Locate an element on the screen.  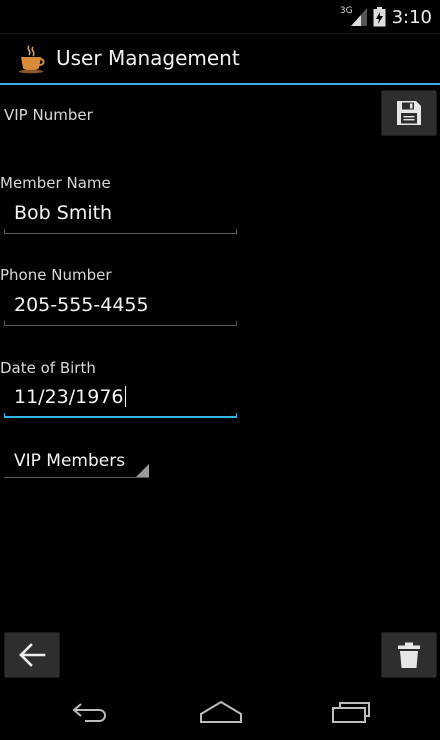
nav-back-icon is located at coordinates (89, 712).